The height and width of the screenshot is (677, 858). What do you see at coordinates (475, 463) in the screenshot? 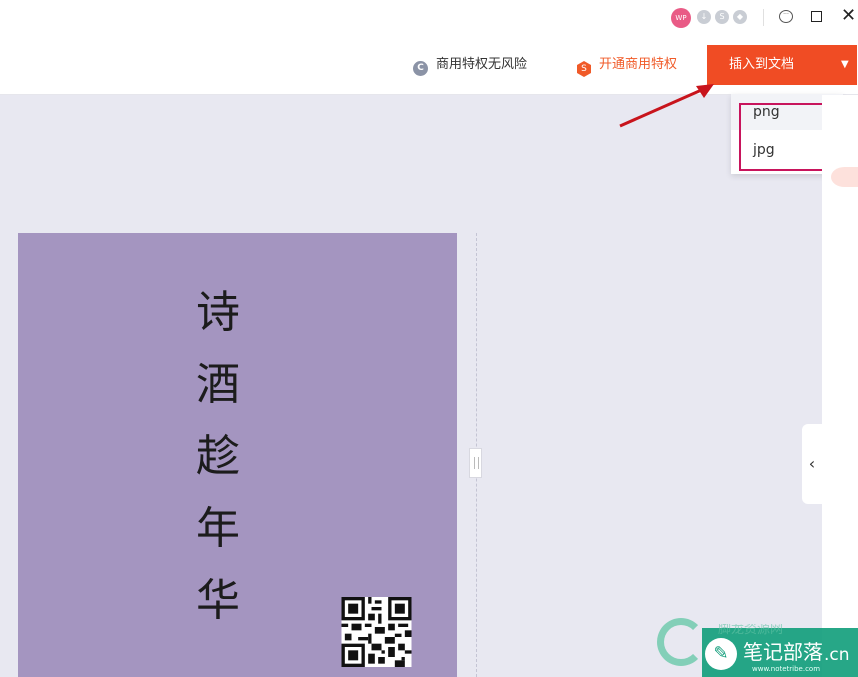
I see `resize-handle` at bounding box center [475, 463].